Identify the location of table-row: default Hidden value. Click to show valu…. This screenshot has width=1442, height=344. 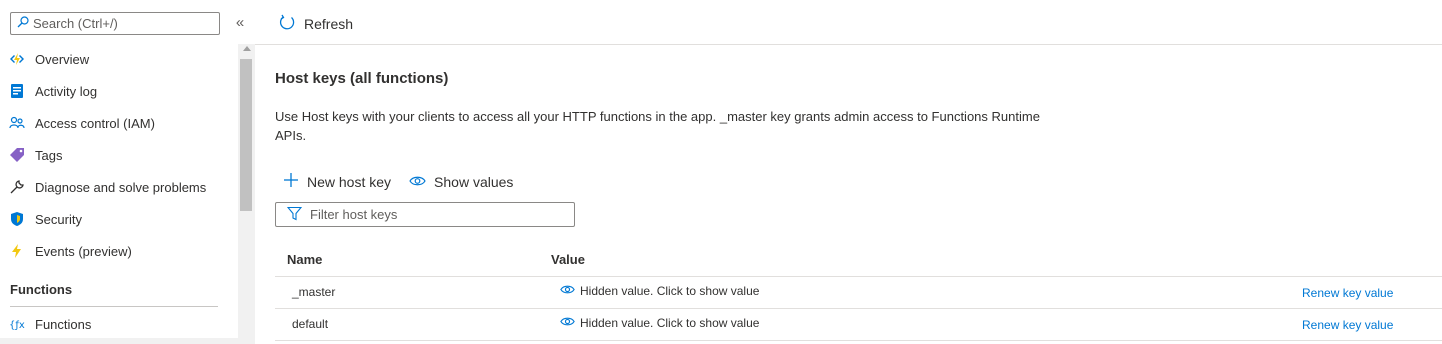
(858, 325).